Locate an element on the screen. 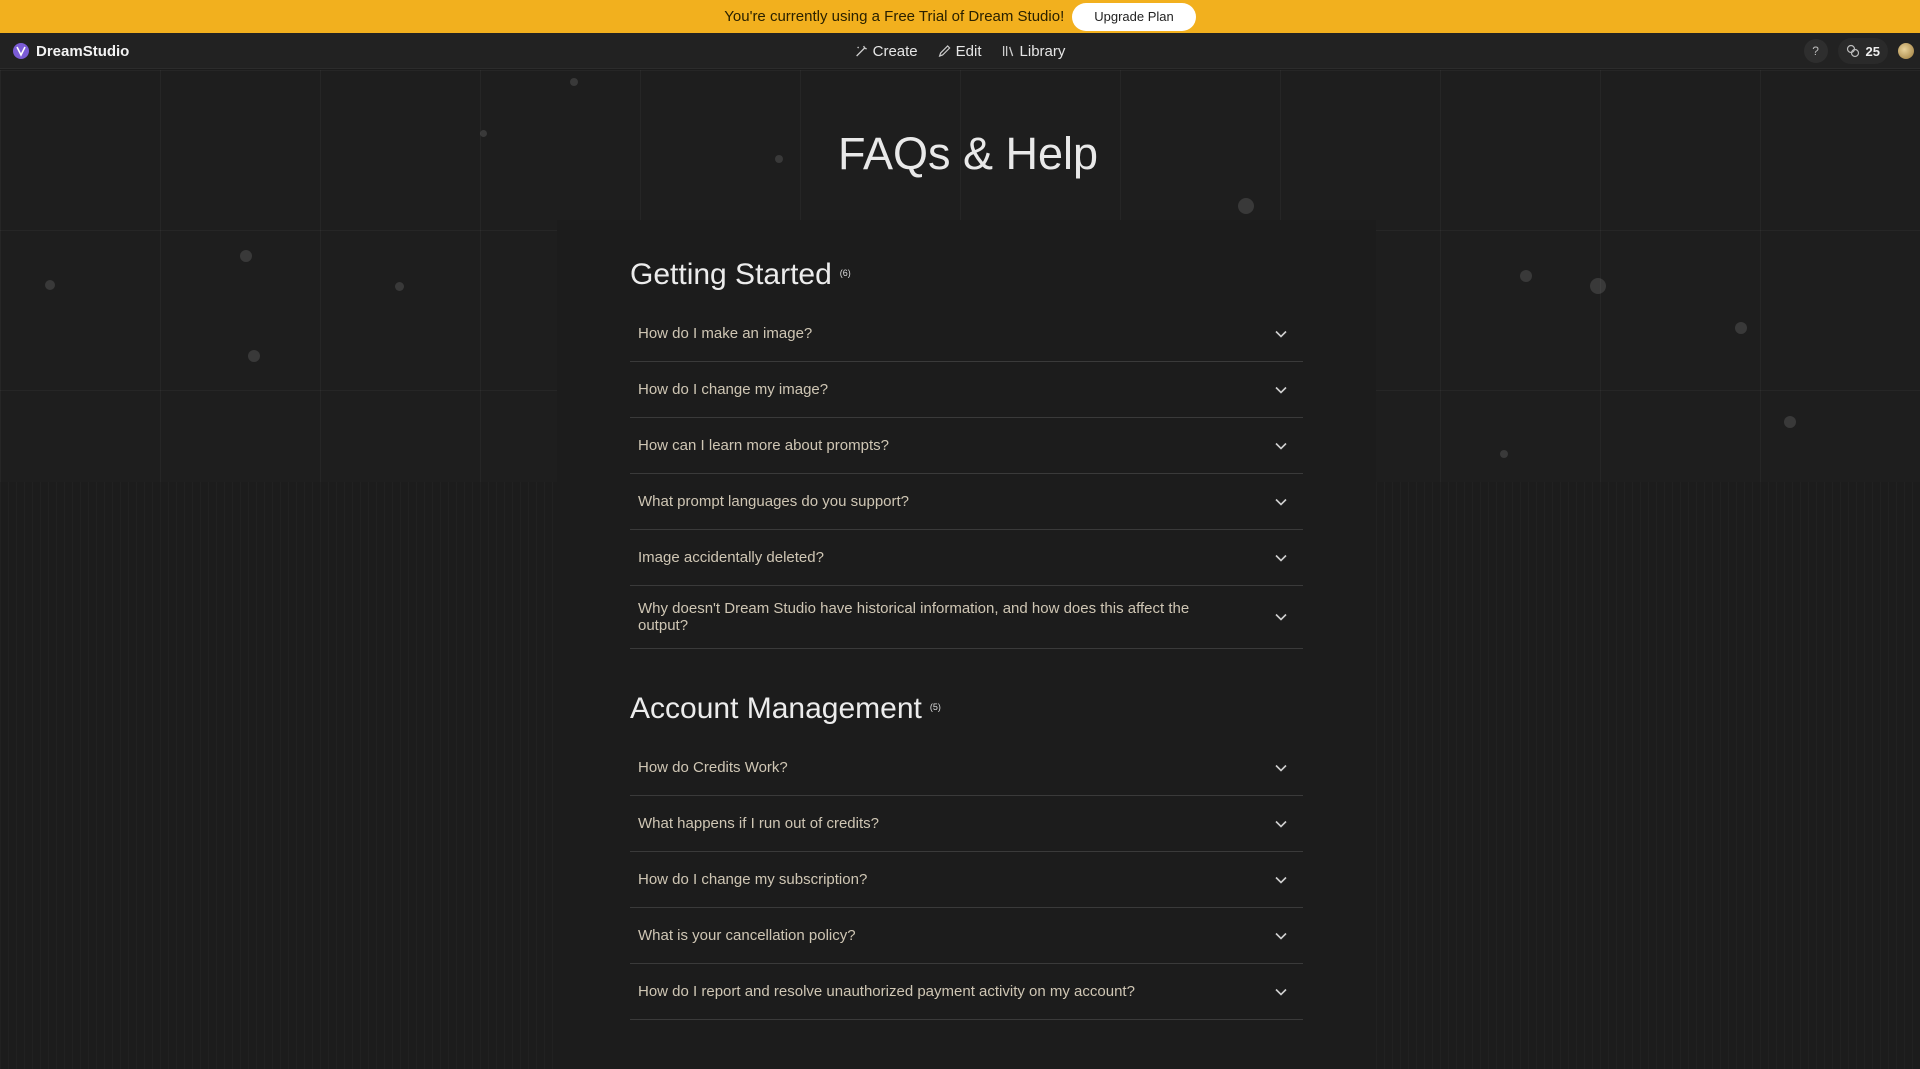 This screenshot has height=1069, width=1920. faq-question: How do I make an image? is located at coordinates (725, 333).